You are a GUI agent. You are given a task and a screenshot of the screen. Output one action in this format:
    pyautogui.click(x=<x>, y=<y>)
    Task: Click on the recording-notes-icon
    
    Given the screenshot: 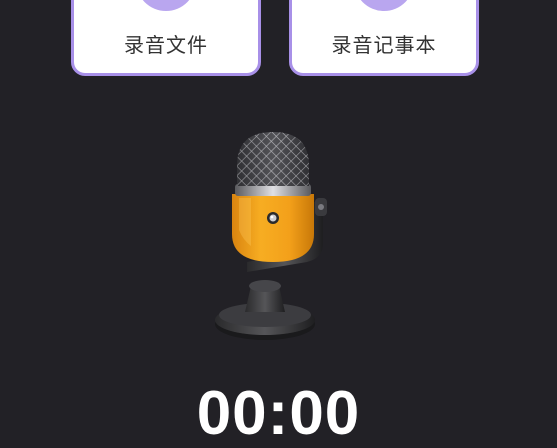 What is the action you would take?
    pyautogui.click(x=384, y=5)
    